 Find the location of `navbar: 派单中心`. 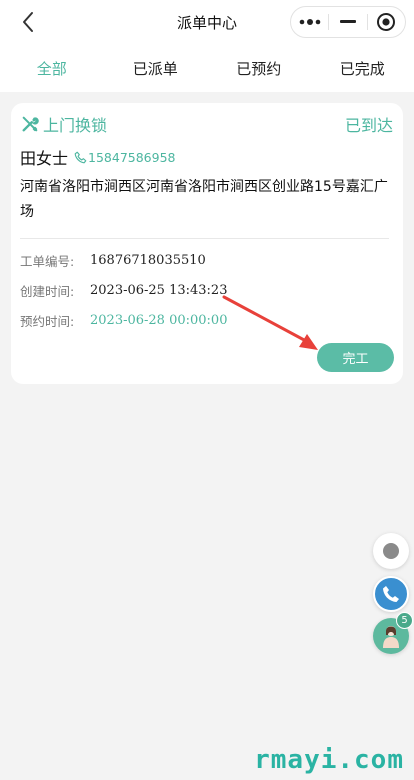

navbar: 派单中心 is located at coordinates (207, 22).